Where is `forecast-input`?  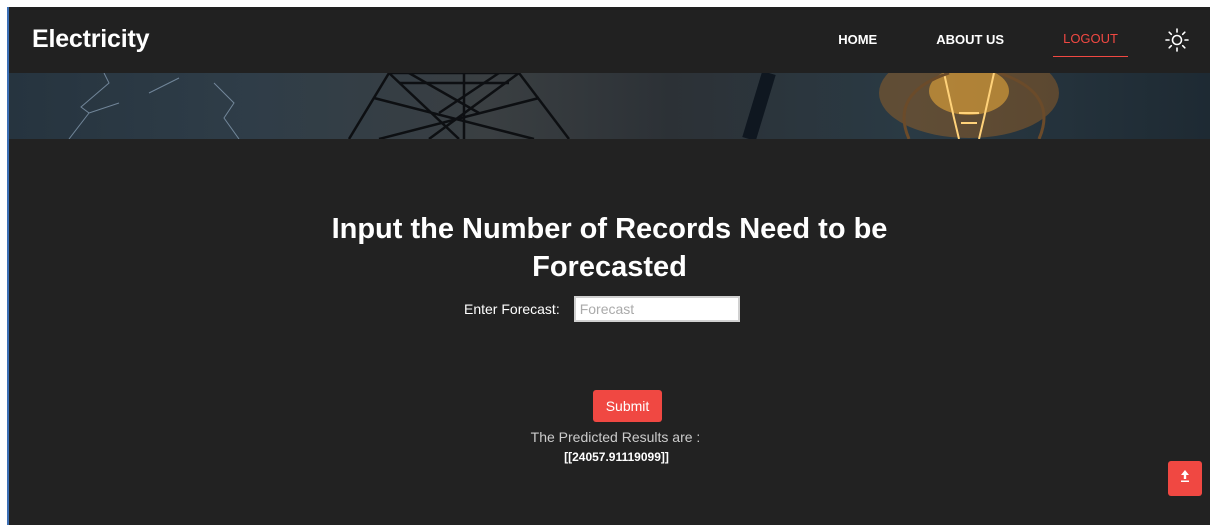 forecast-input is located at coordinates (656, 309).